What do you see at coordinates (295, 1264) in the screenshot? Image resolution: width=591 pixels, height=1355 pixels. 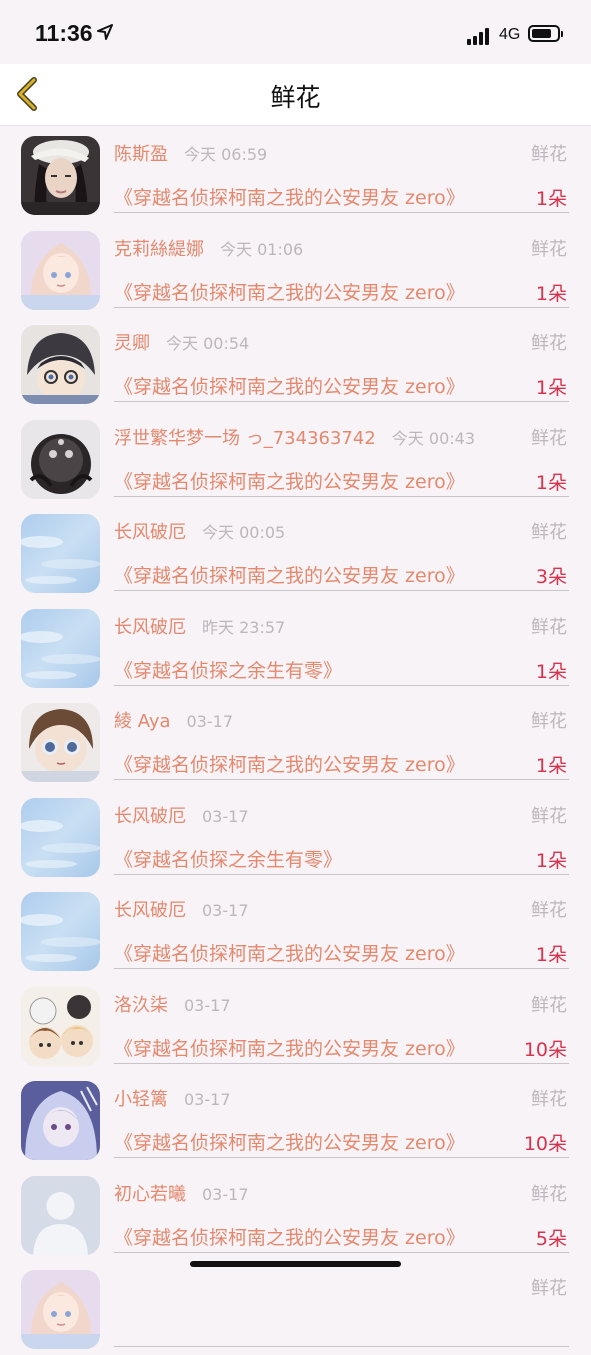 I see `home-indicator` at bounding box center [295, 1264].